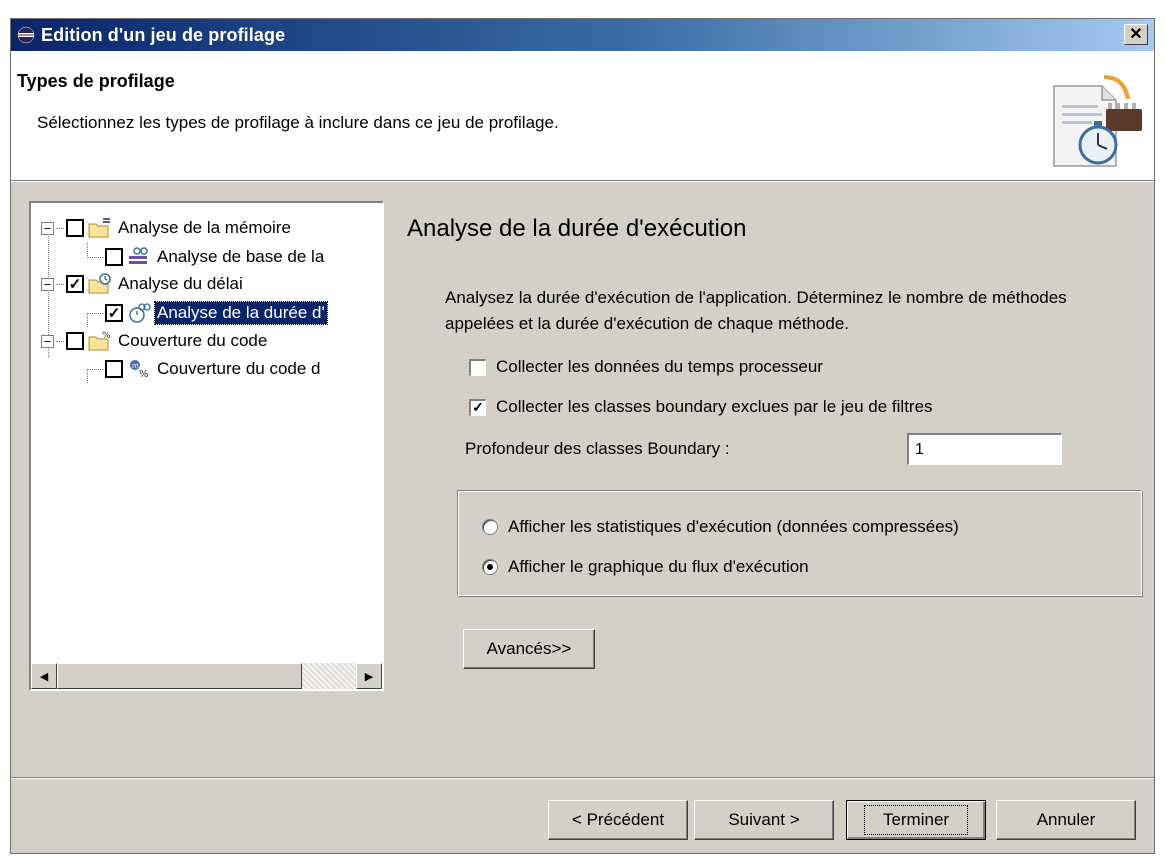  I want to click on scroll-left-button: ◀, so click(44, 676).